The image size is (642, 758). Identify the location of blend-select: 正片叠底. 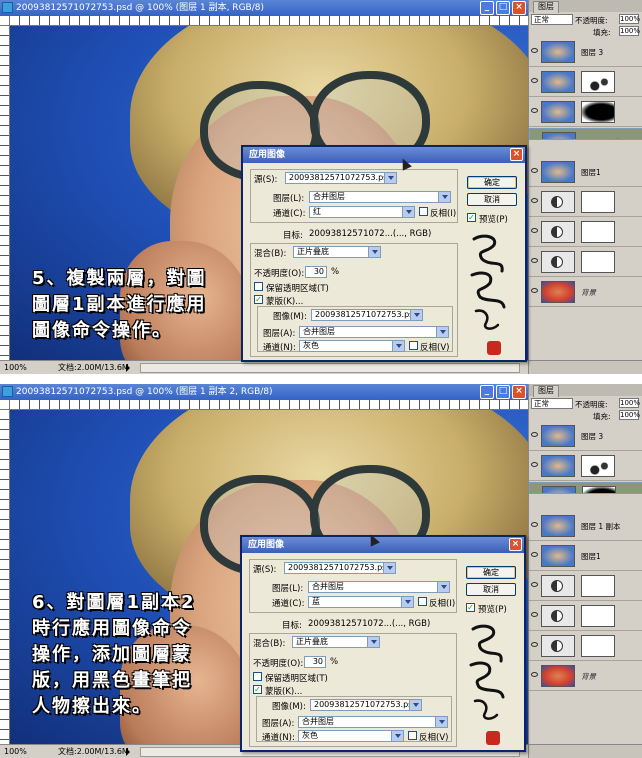
(337, 252).